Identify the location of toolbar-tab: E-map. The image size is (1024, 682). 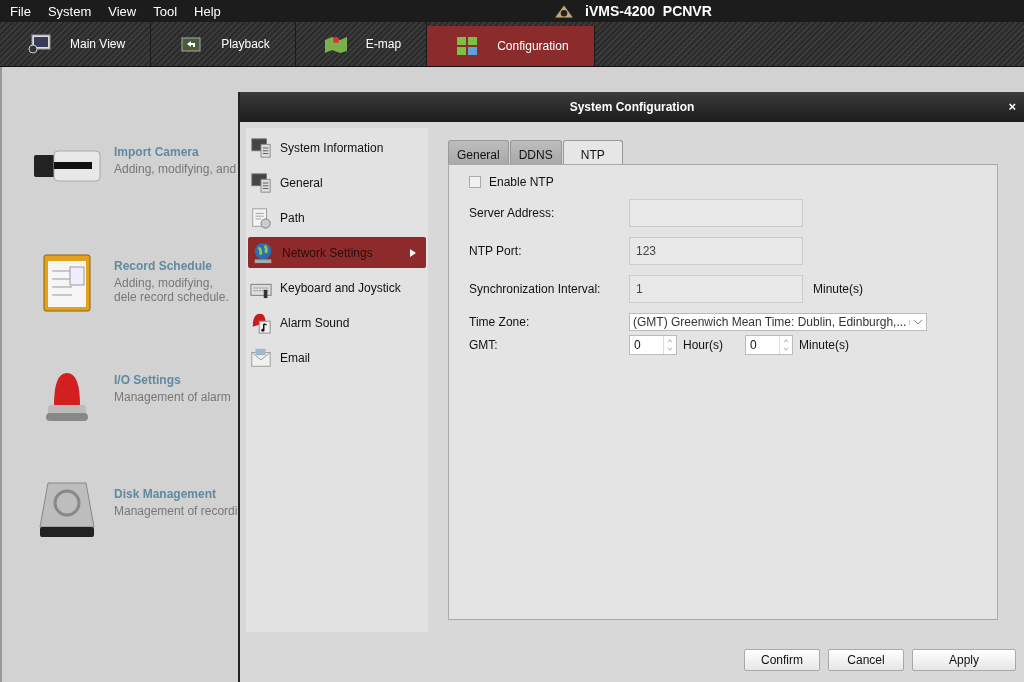
(361, 44).